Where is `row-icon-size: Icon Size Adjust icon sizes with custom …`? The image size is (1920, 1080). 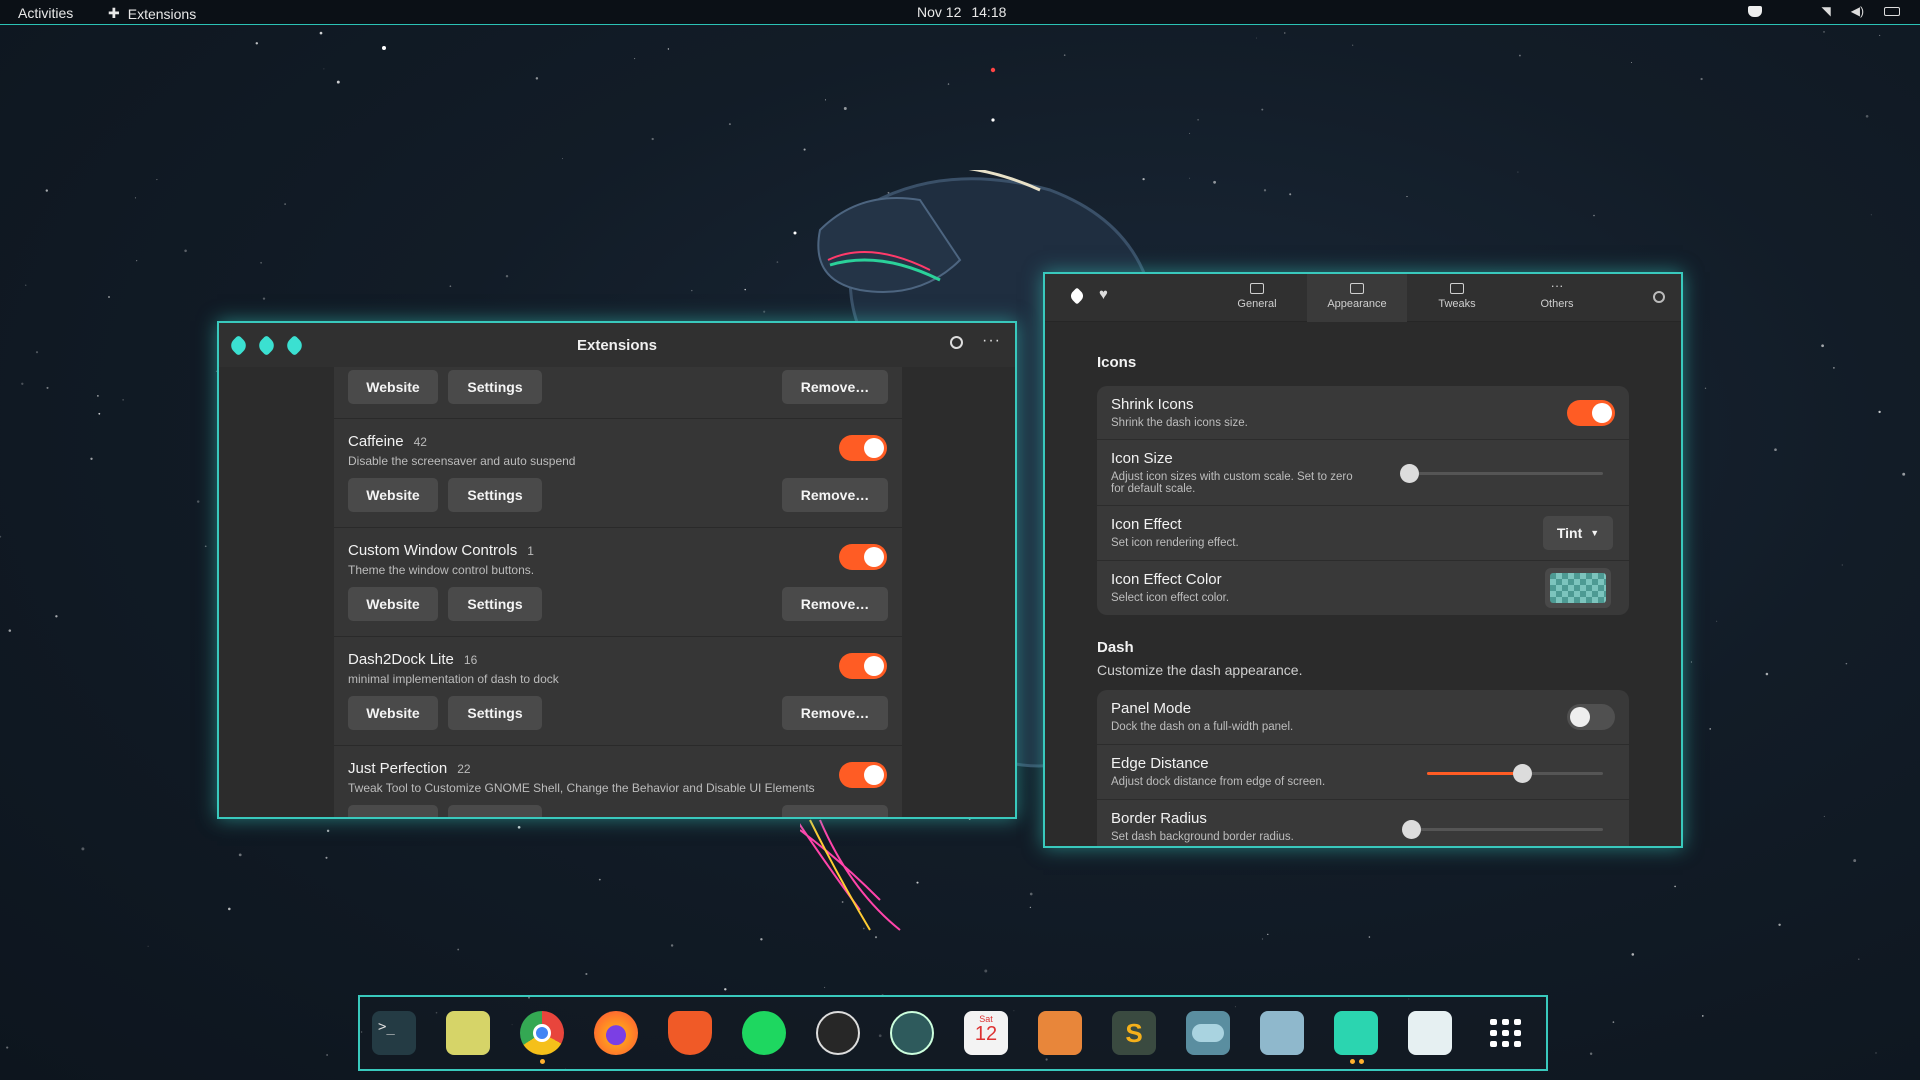
row-icon-size: Icon Size Adjust icon sizes with custom … is located at coordinates (1363, 473).